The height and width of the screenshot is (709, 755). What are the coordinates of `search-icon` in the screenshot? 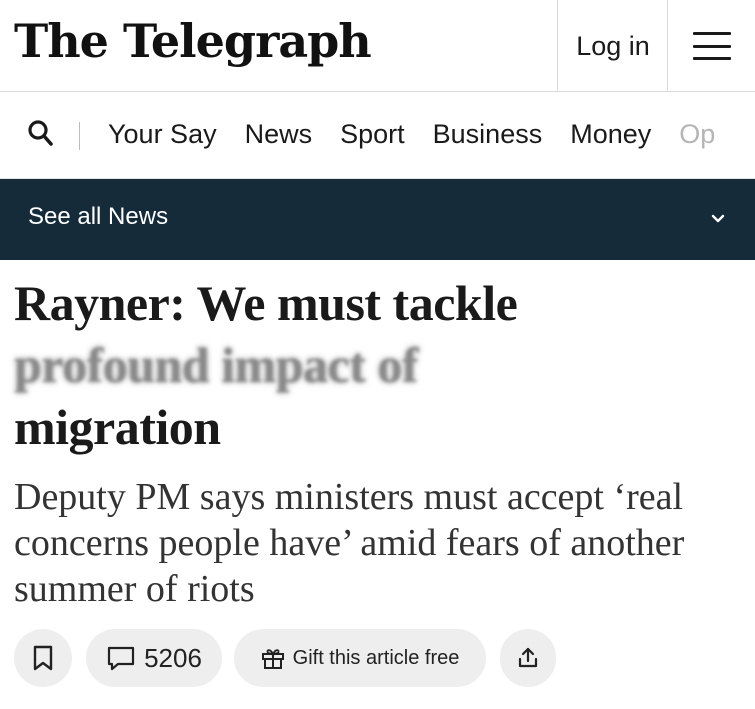 It's located at (40, 133).